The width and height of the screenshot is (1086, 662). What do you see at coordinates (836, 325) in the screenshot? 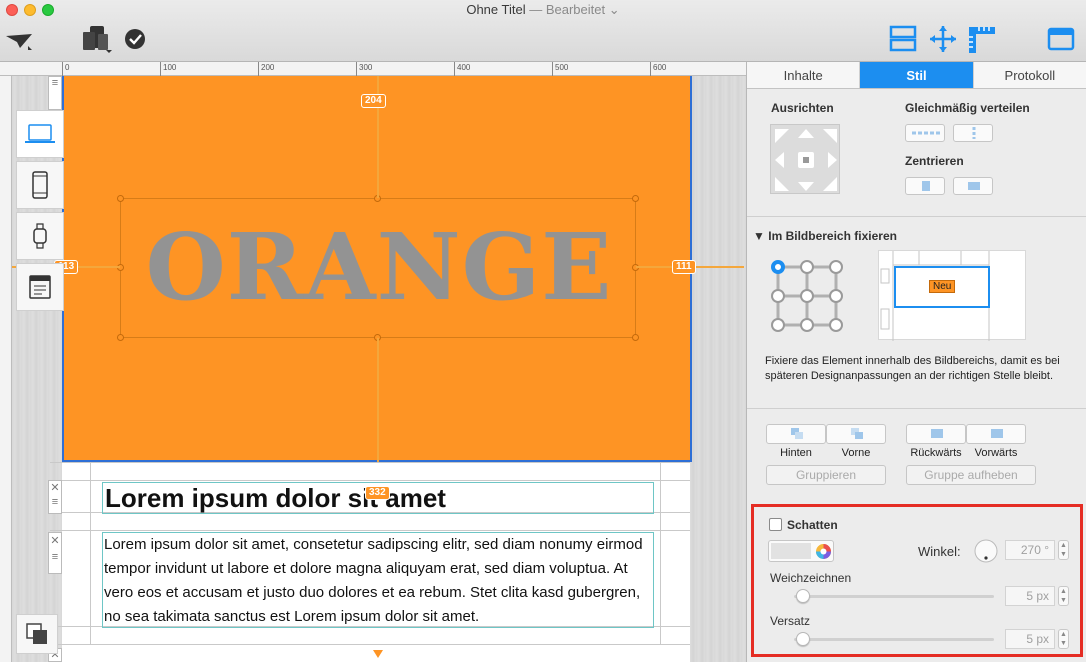
I see `pin-bottom-right` at bounding box center [836, 325].